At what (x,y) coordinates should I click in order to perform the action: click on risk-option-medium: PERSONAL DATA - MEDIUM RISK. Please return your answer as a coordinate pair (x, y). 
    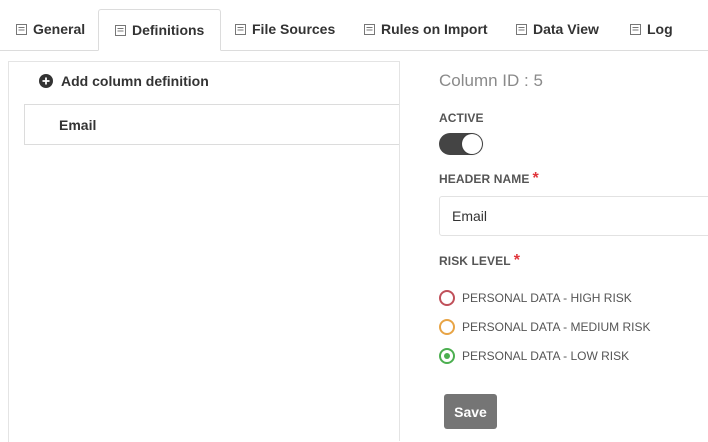
    Looking at the image, I should click on (544, 327).